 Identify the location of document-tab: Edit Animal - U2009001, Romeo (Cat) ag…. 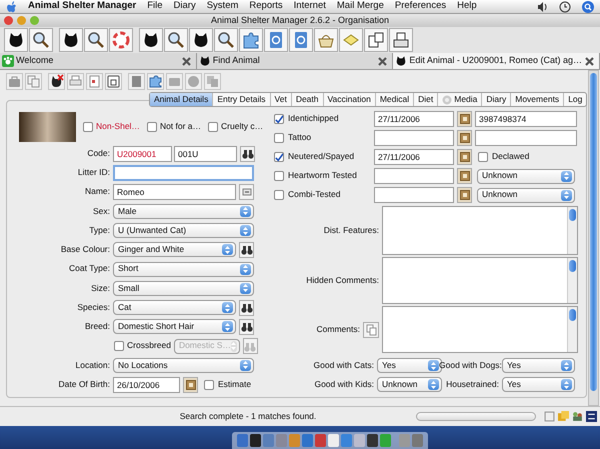
(496, 61).